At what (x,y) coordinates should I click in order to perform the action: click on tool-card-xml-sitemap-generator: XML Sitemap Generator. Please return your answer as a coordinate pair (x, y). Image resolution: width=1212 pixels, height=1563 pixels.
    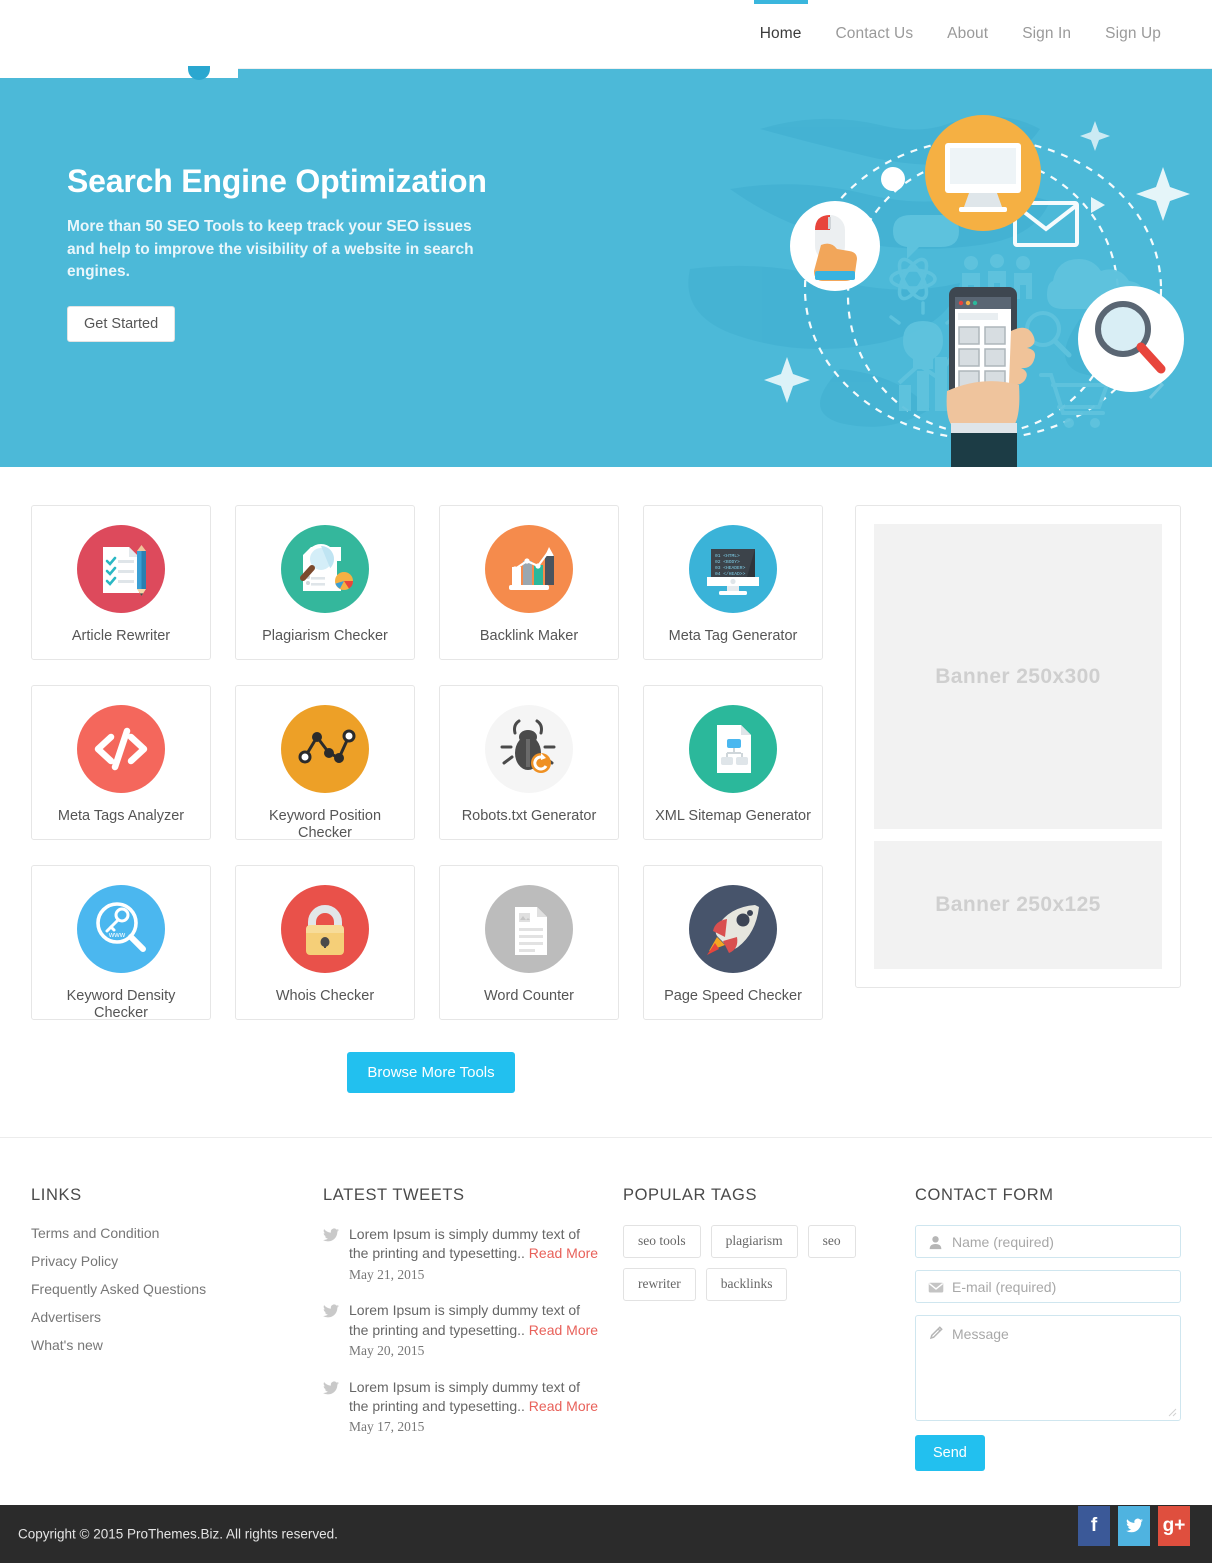
    Looking at the image, I should click on (733, 762).